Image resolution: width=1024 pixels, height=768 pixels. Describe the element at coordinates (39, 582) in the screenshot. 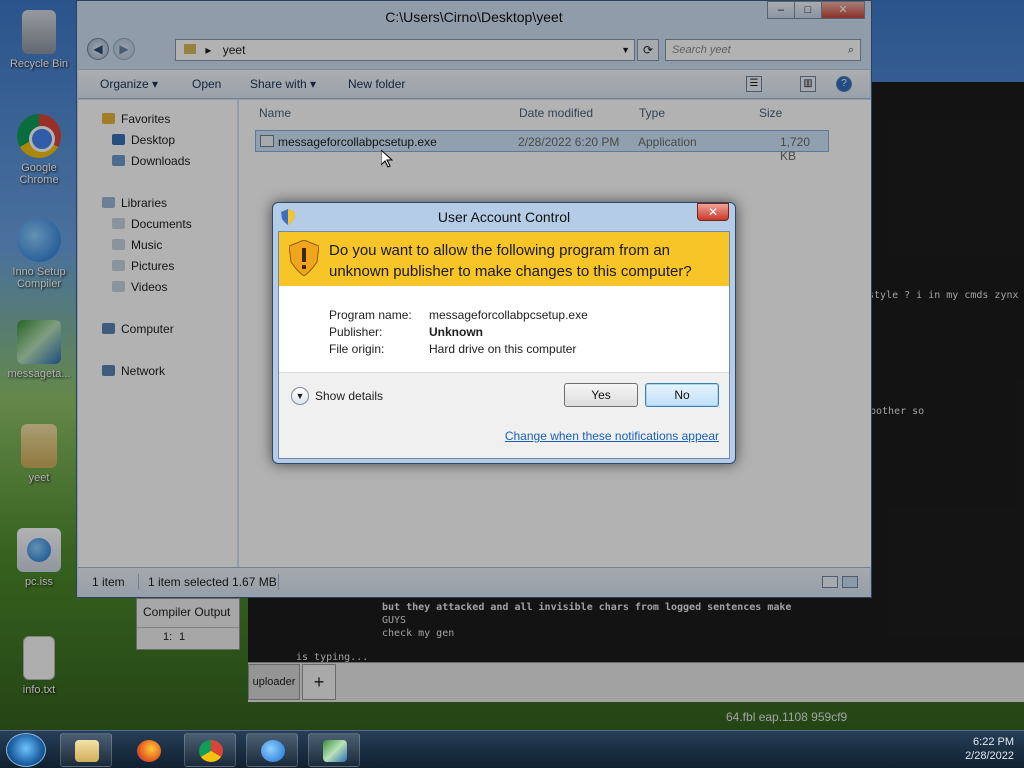

I see `desktop-item-label: pc.iss` at that location.